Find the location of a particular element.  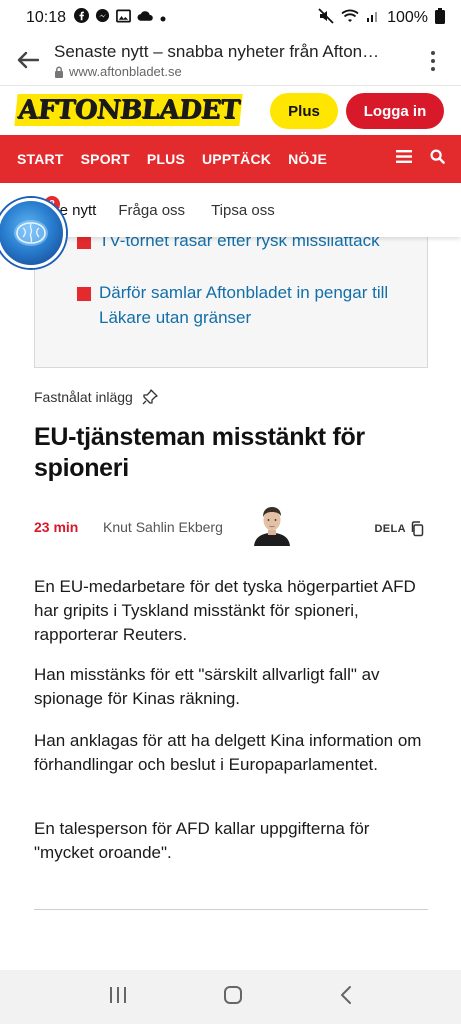

battery-icon is located at coordinates (440, 18).